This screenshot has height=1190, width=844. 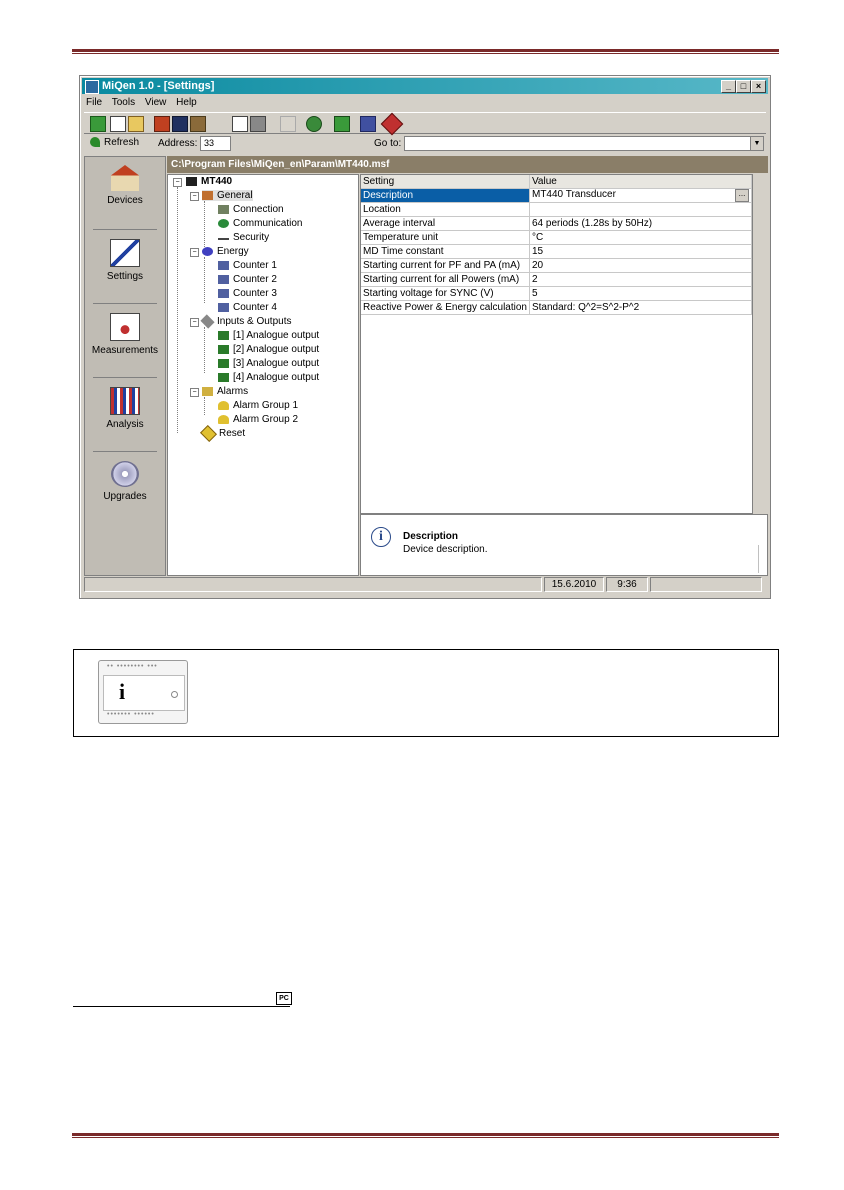 I want to click on table-row: Starting current for PF and PA (mA) 20, so click(x=557, y=265).